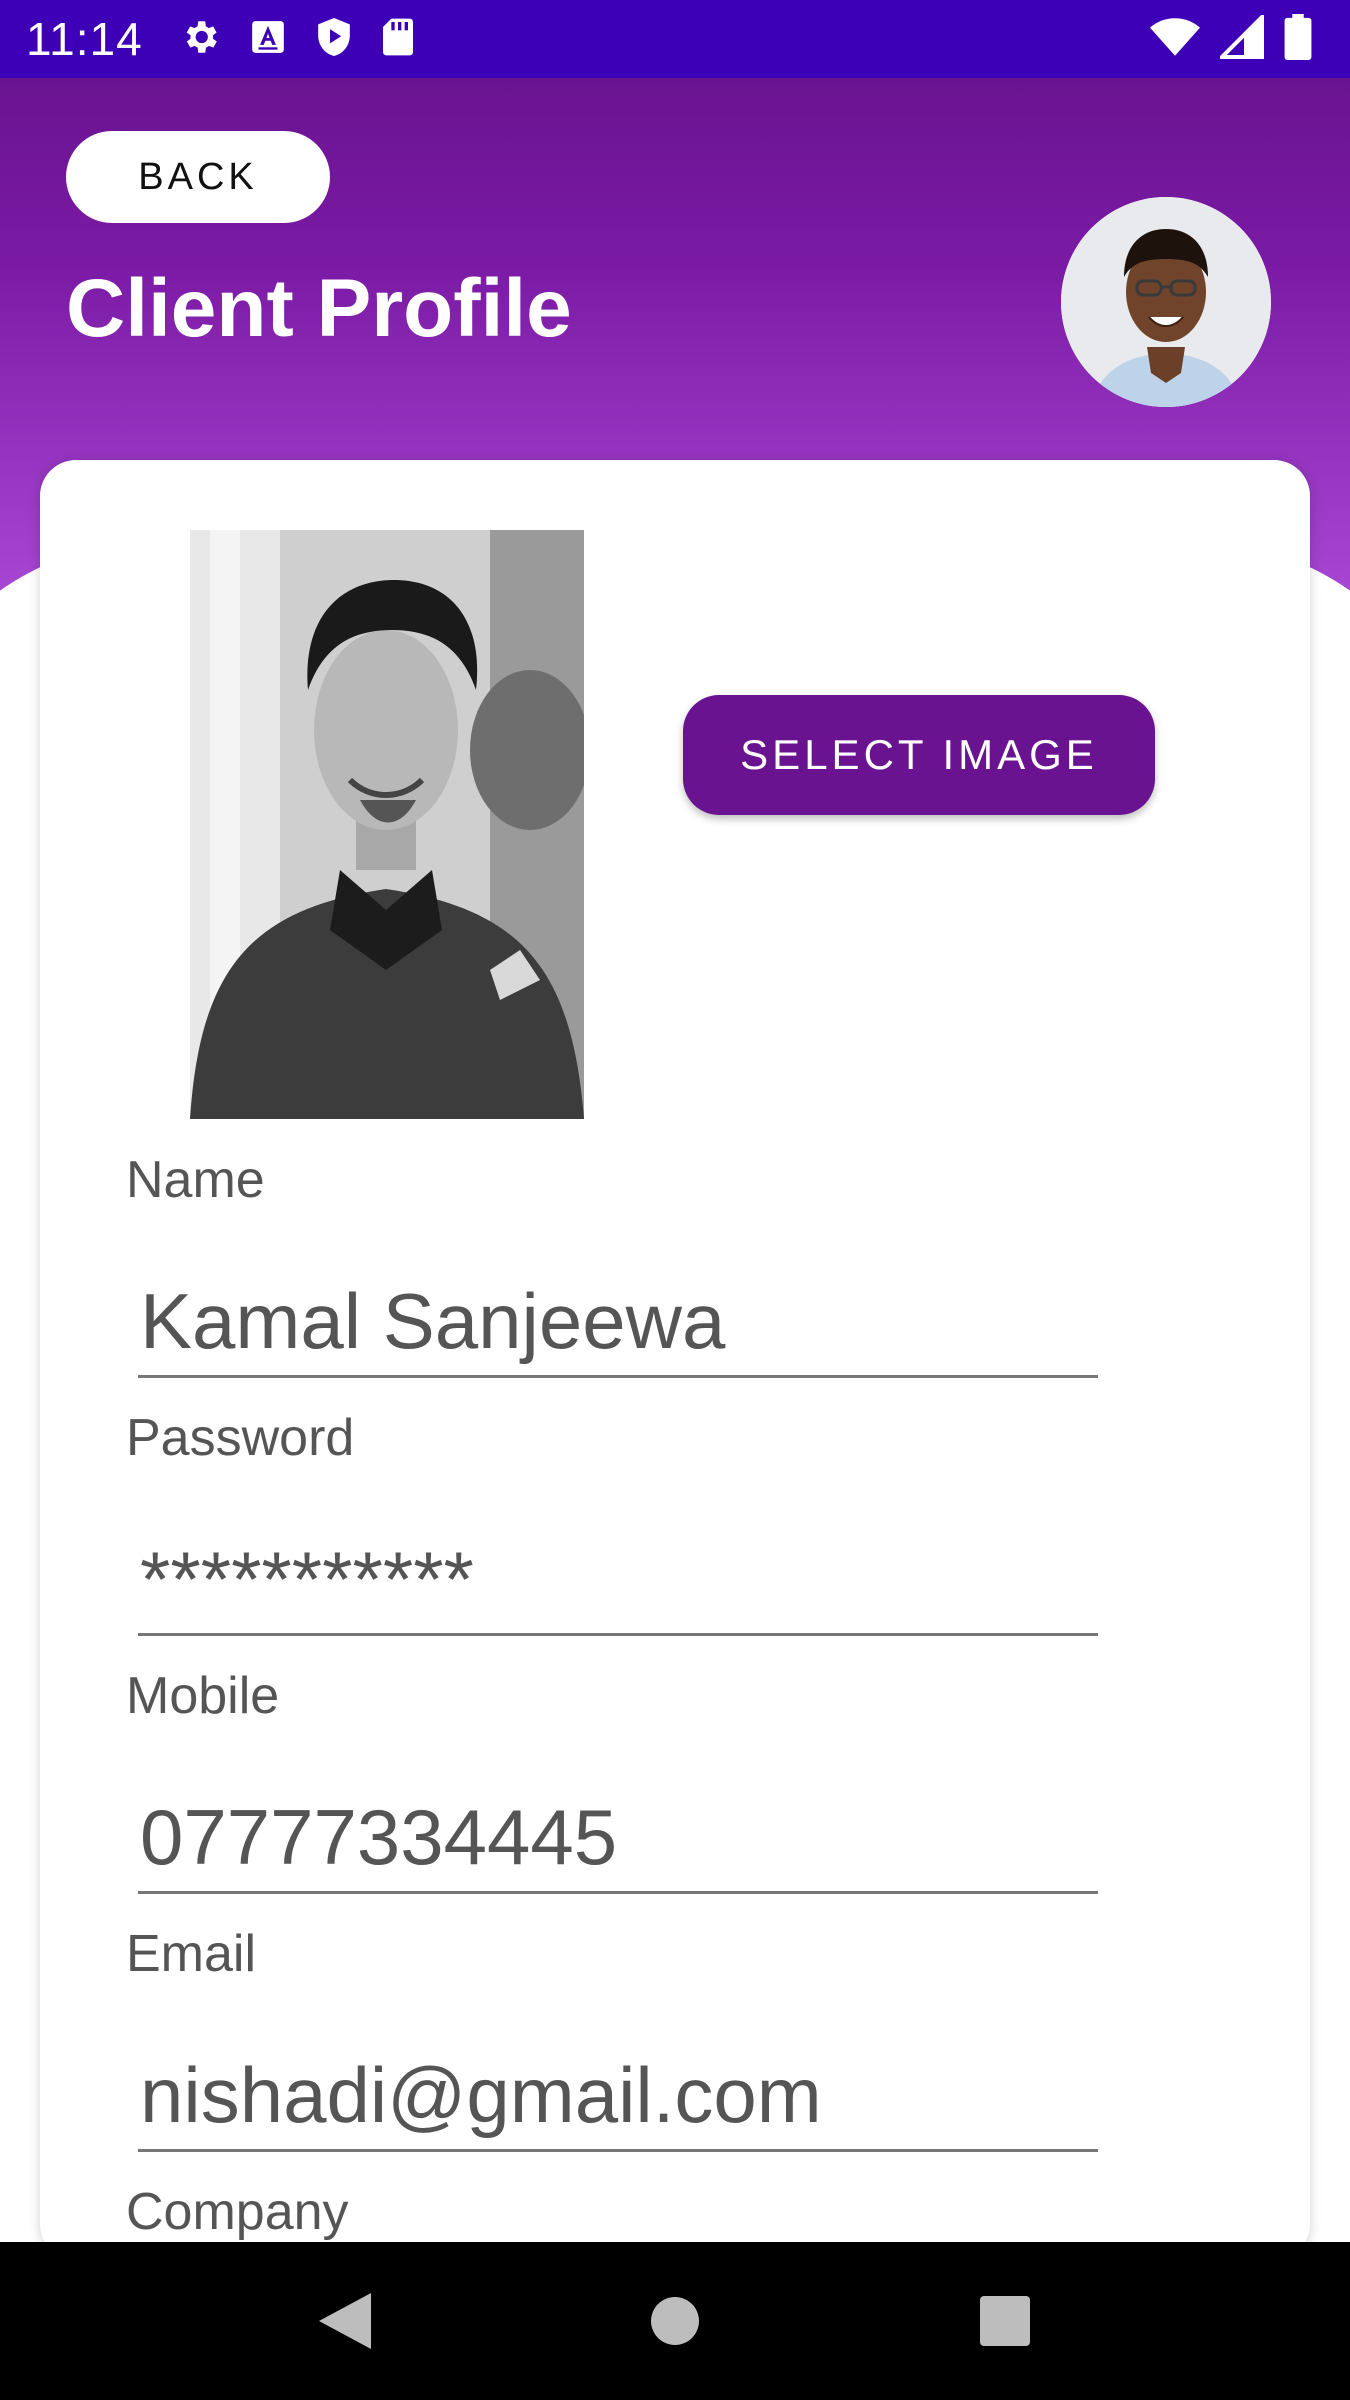  I want to click on profile-photo-image, so click(387, 824).